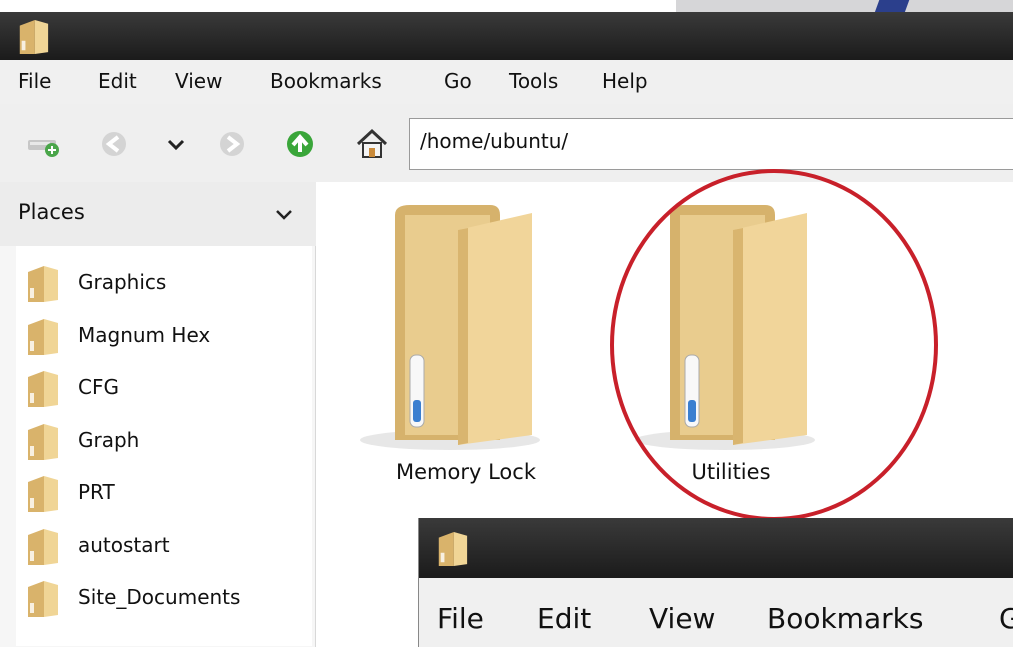 The image size is (1013, 647). I want to click on back-icon, so click(114, 144).